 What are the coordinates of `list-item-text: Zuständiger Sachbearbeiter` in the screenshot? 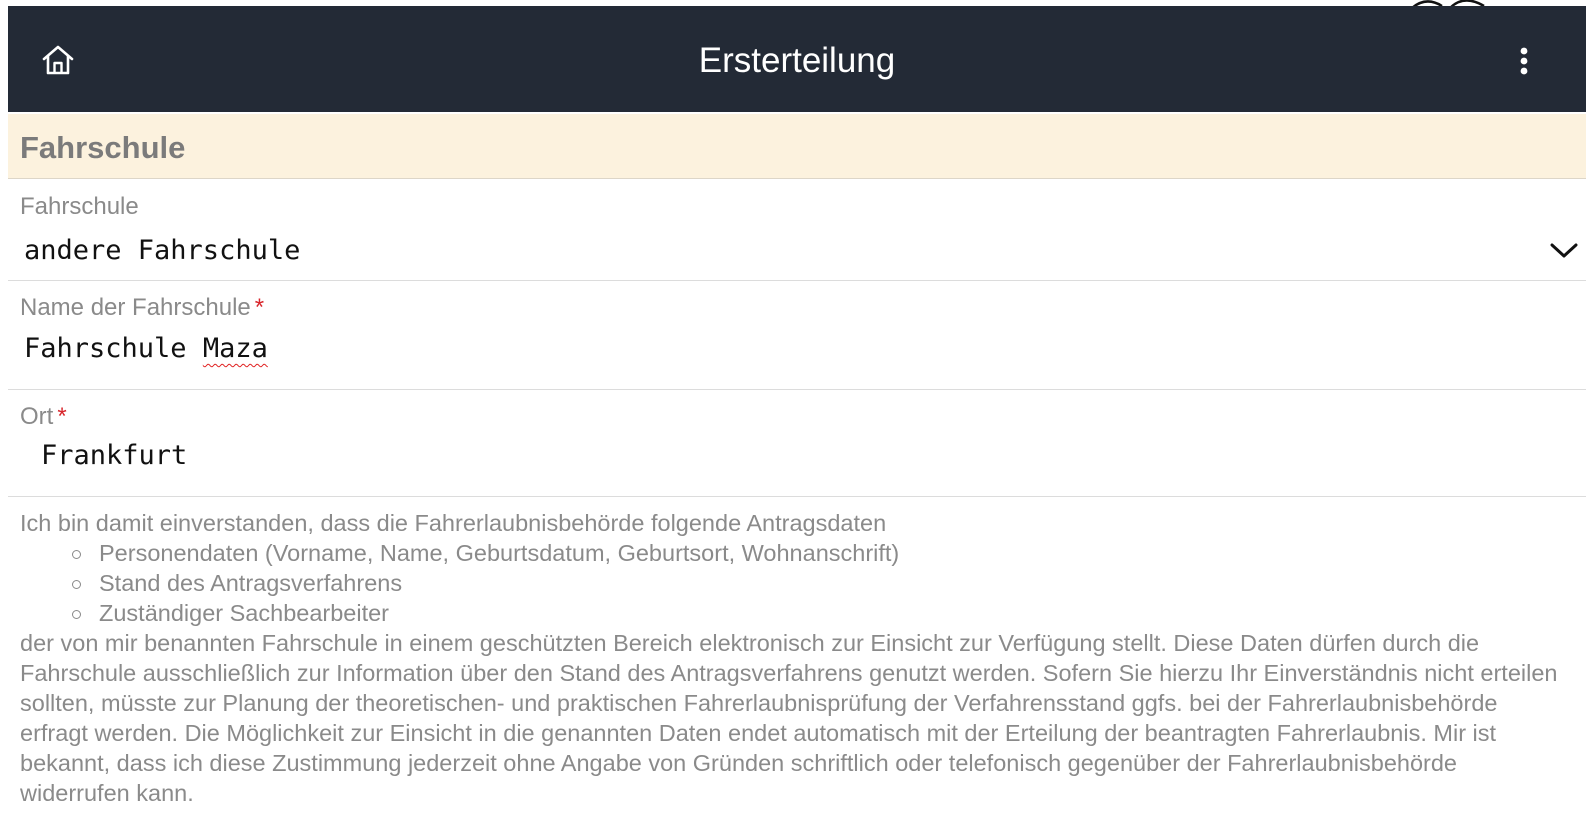 It's located at (244, 613).